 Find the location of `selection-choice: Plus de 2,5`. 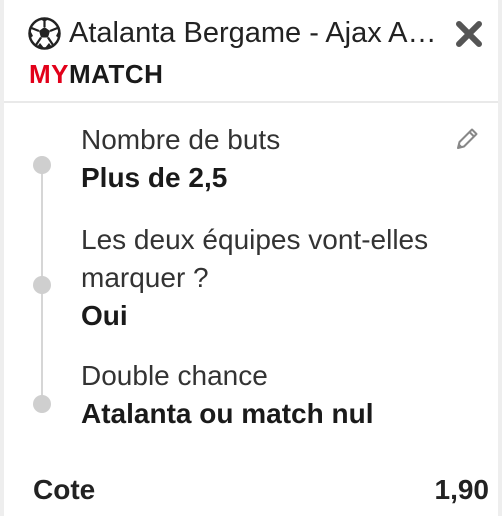

selection-choice: Plus de 2,5 is located at coordinates (154, 177).